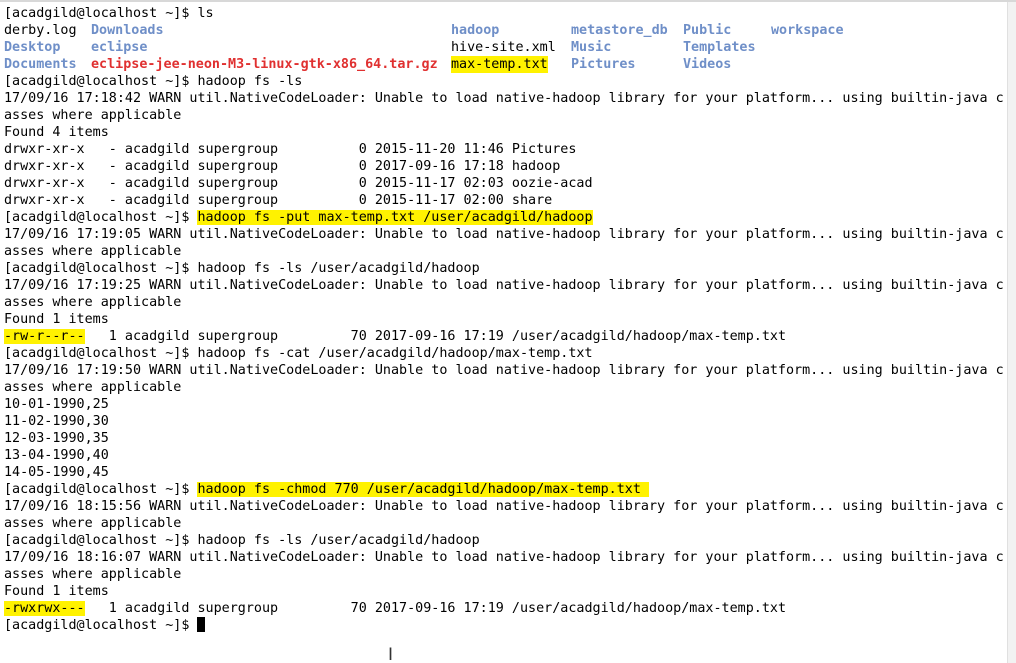 This screenshot has width=1016, height=663. I want to click on ls-entry: Templates, so click(719, 47).